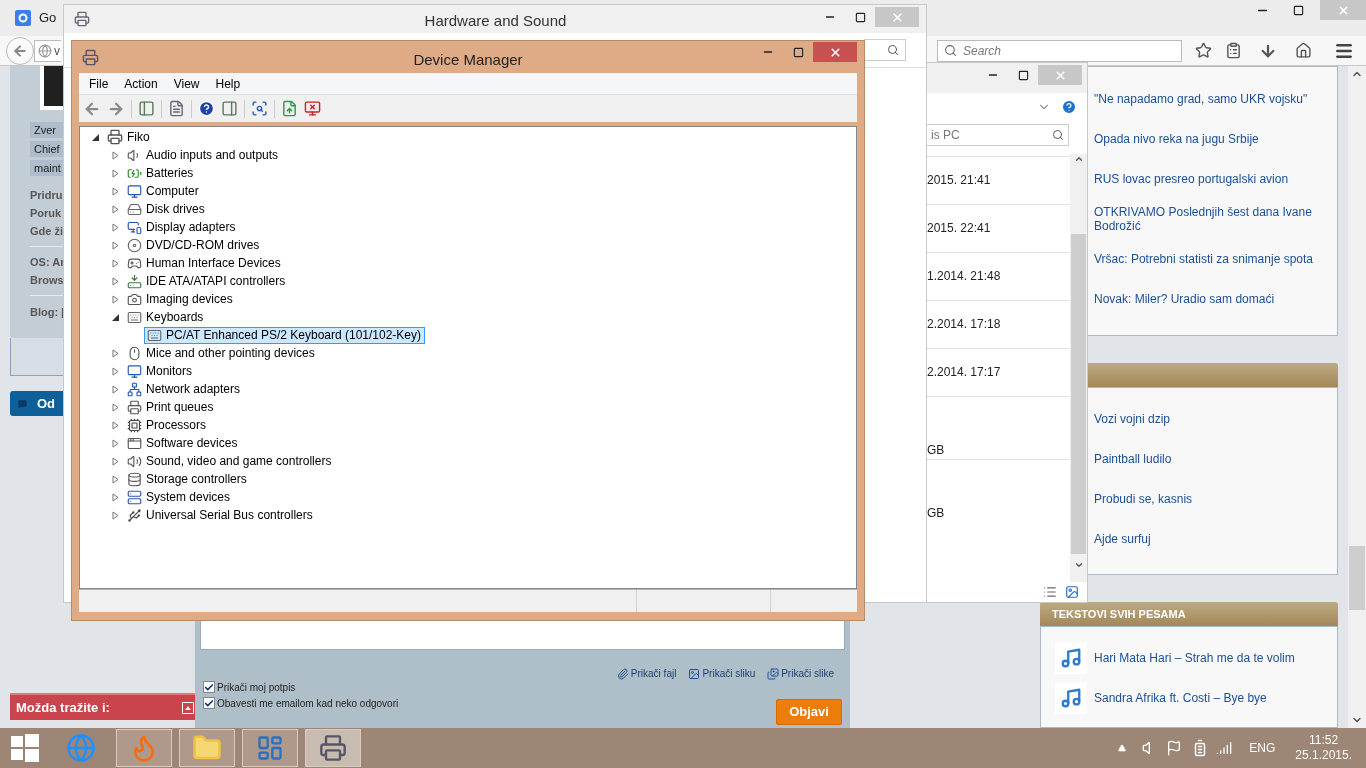  Describe the element at coordinates (1194, 658) in the screenshot. I see `song-link: Hari Mata Hari – Strah me da te volim` at that location.